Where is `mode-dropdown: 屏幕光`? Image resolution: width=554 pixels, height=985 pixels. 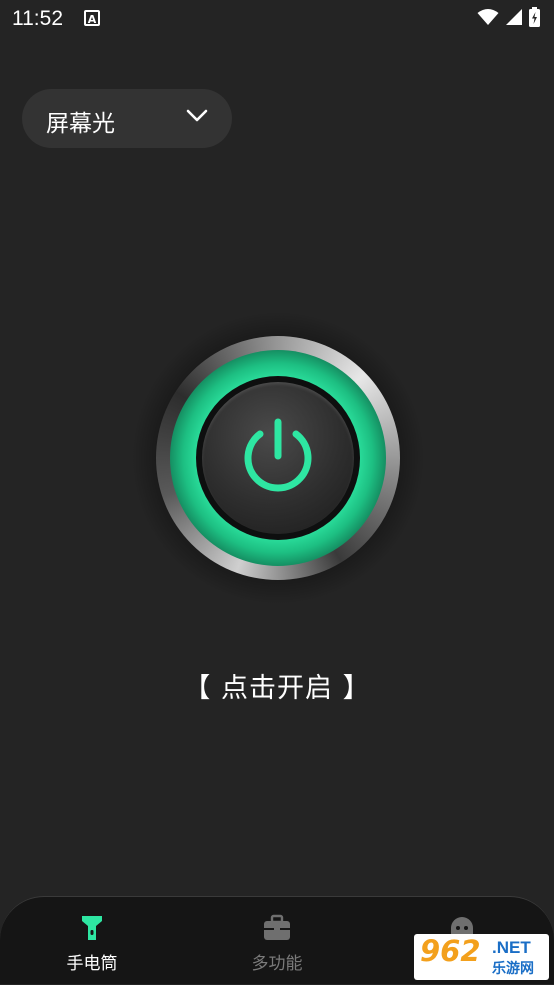
mode-dropdown: 屏幕光 is located at coordinates (127, 118).